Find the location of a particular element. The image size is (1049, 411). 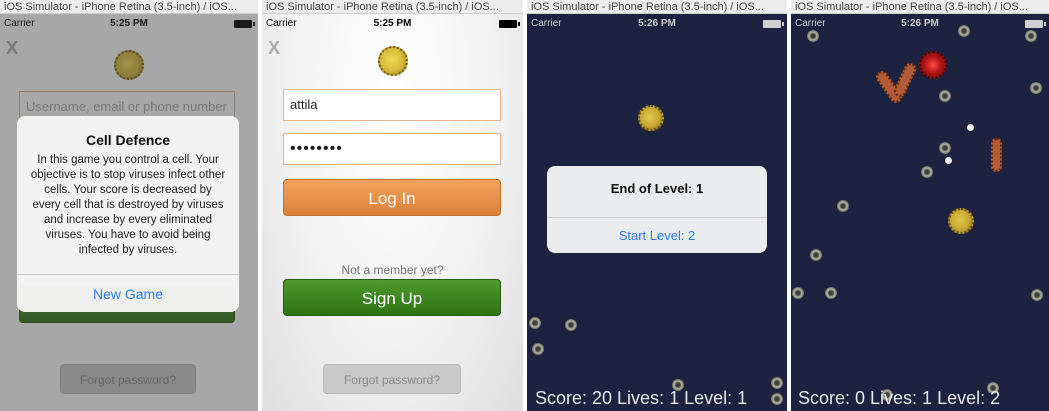

end-of-level-alert: End of Level: 1 Start Level: 2 is located at coordinates (657, 209).